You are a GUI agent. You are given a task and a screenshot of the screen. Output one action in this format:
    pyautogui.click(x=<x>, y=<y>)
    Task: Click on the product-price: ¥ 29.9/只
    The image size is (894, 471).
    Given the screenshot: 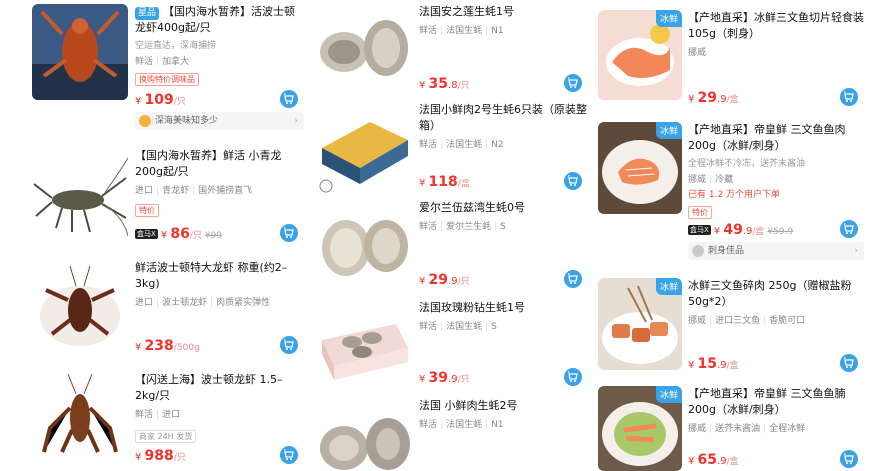 What is the action you would take?
    pyautogui.click(x=444, y=280)
    